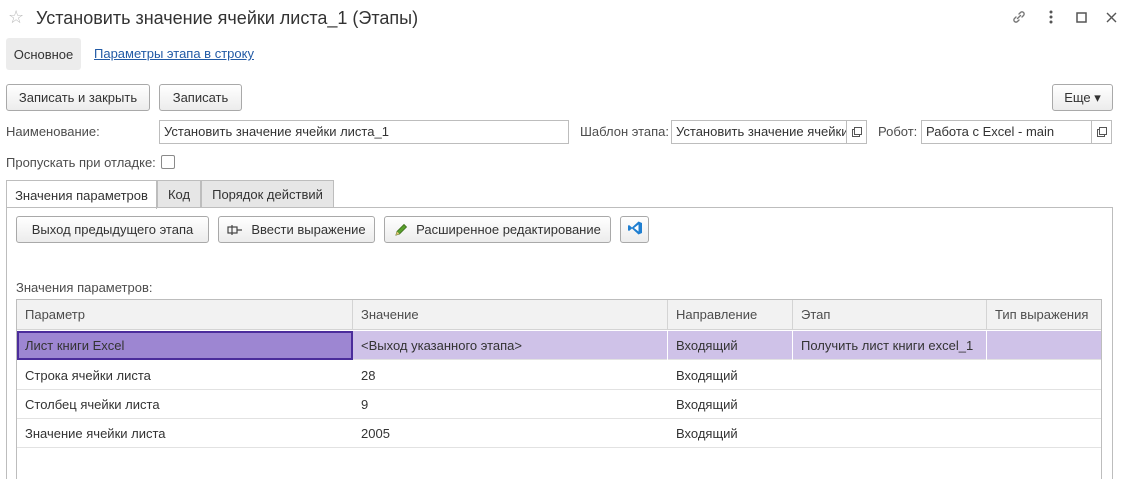 The height and width of the screenshot is (479, 1125). I want to click on table-cell: 9, so click(510, 404).